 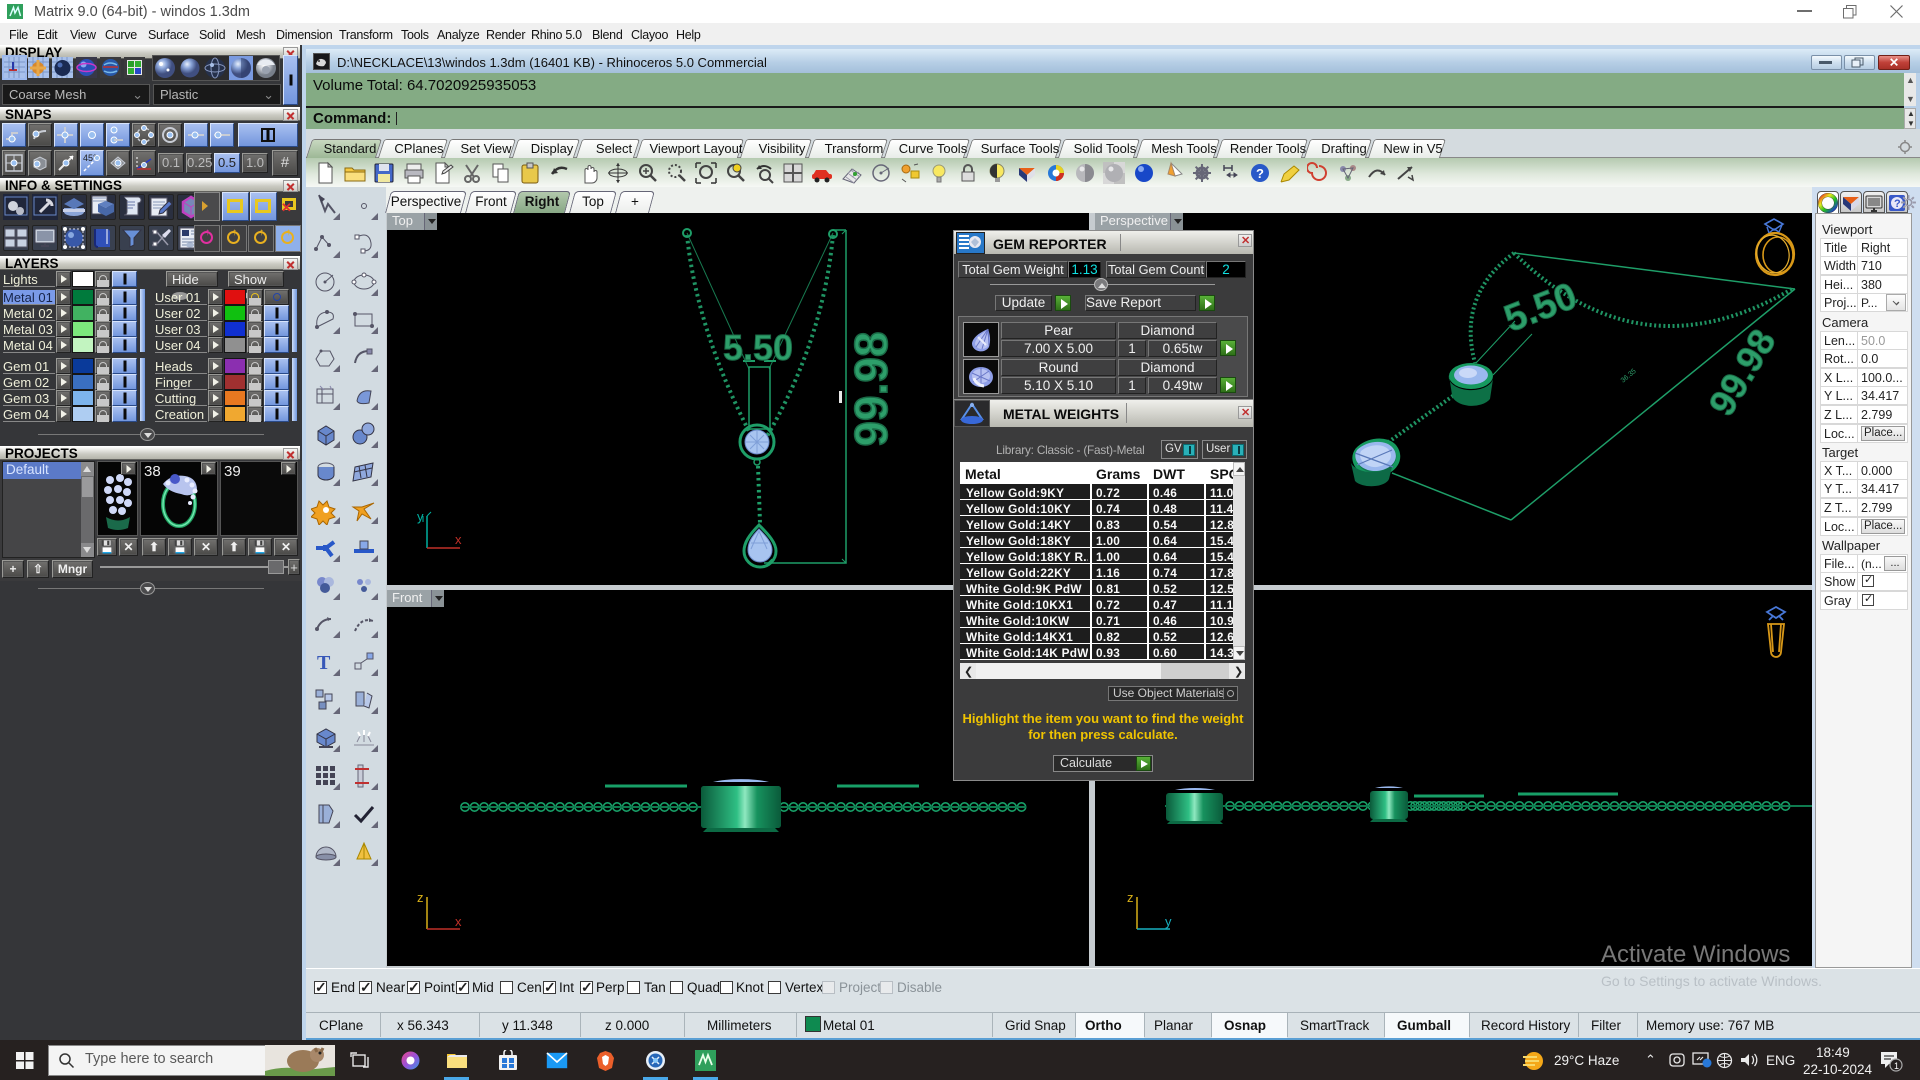 I want to click on svg-text: 1, so click(x=1896, y=1066).